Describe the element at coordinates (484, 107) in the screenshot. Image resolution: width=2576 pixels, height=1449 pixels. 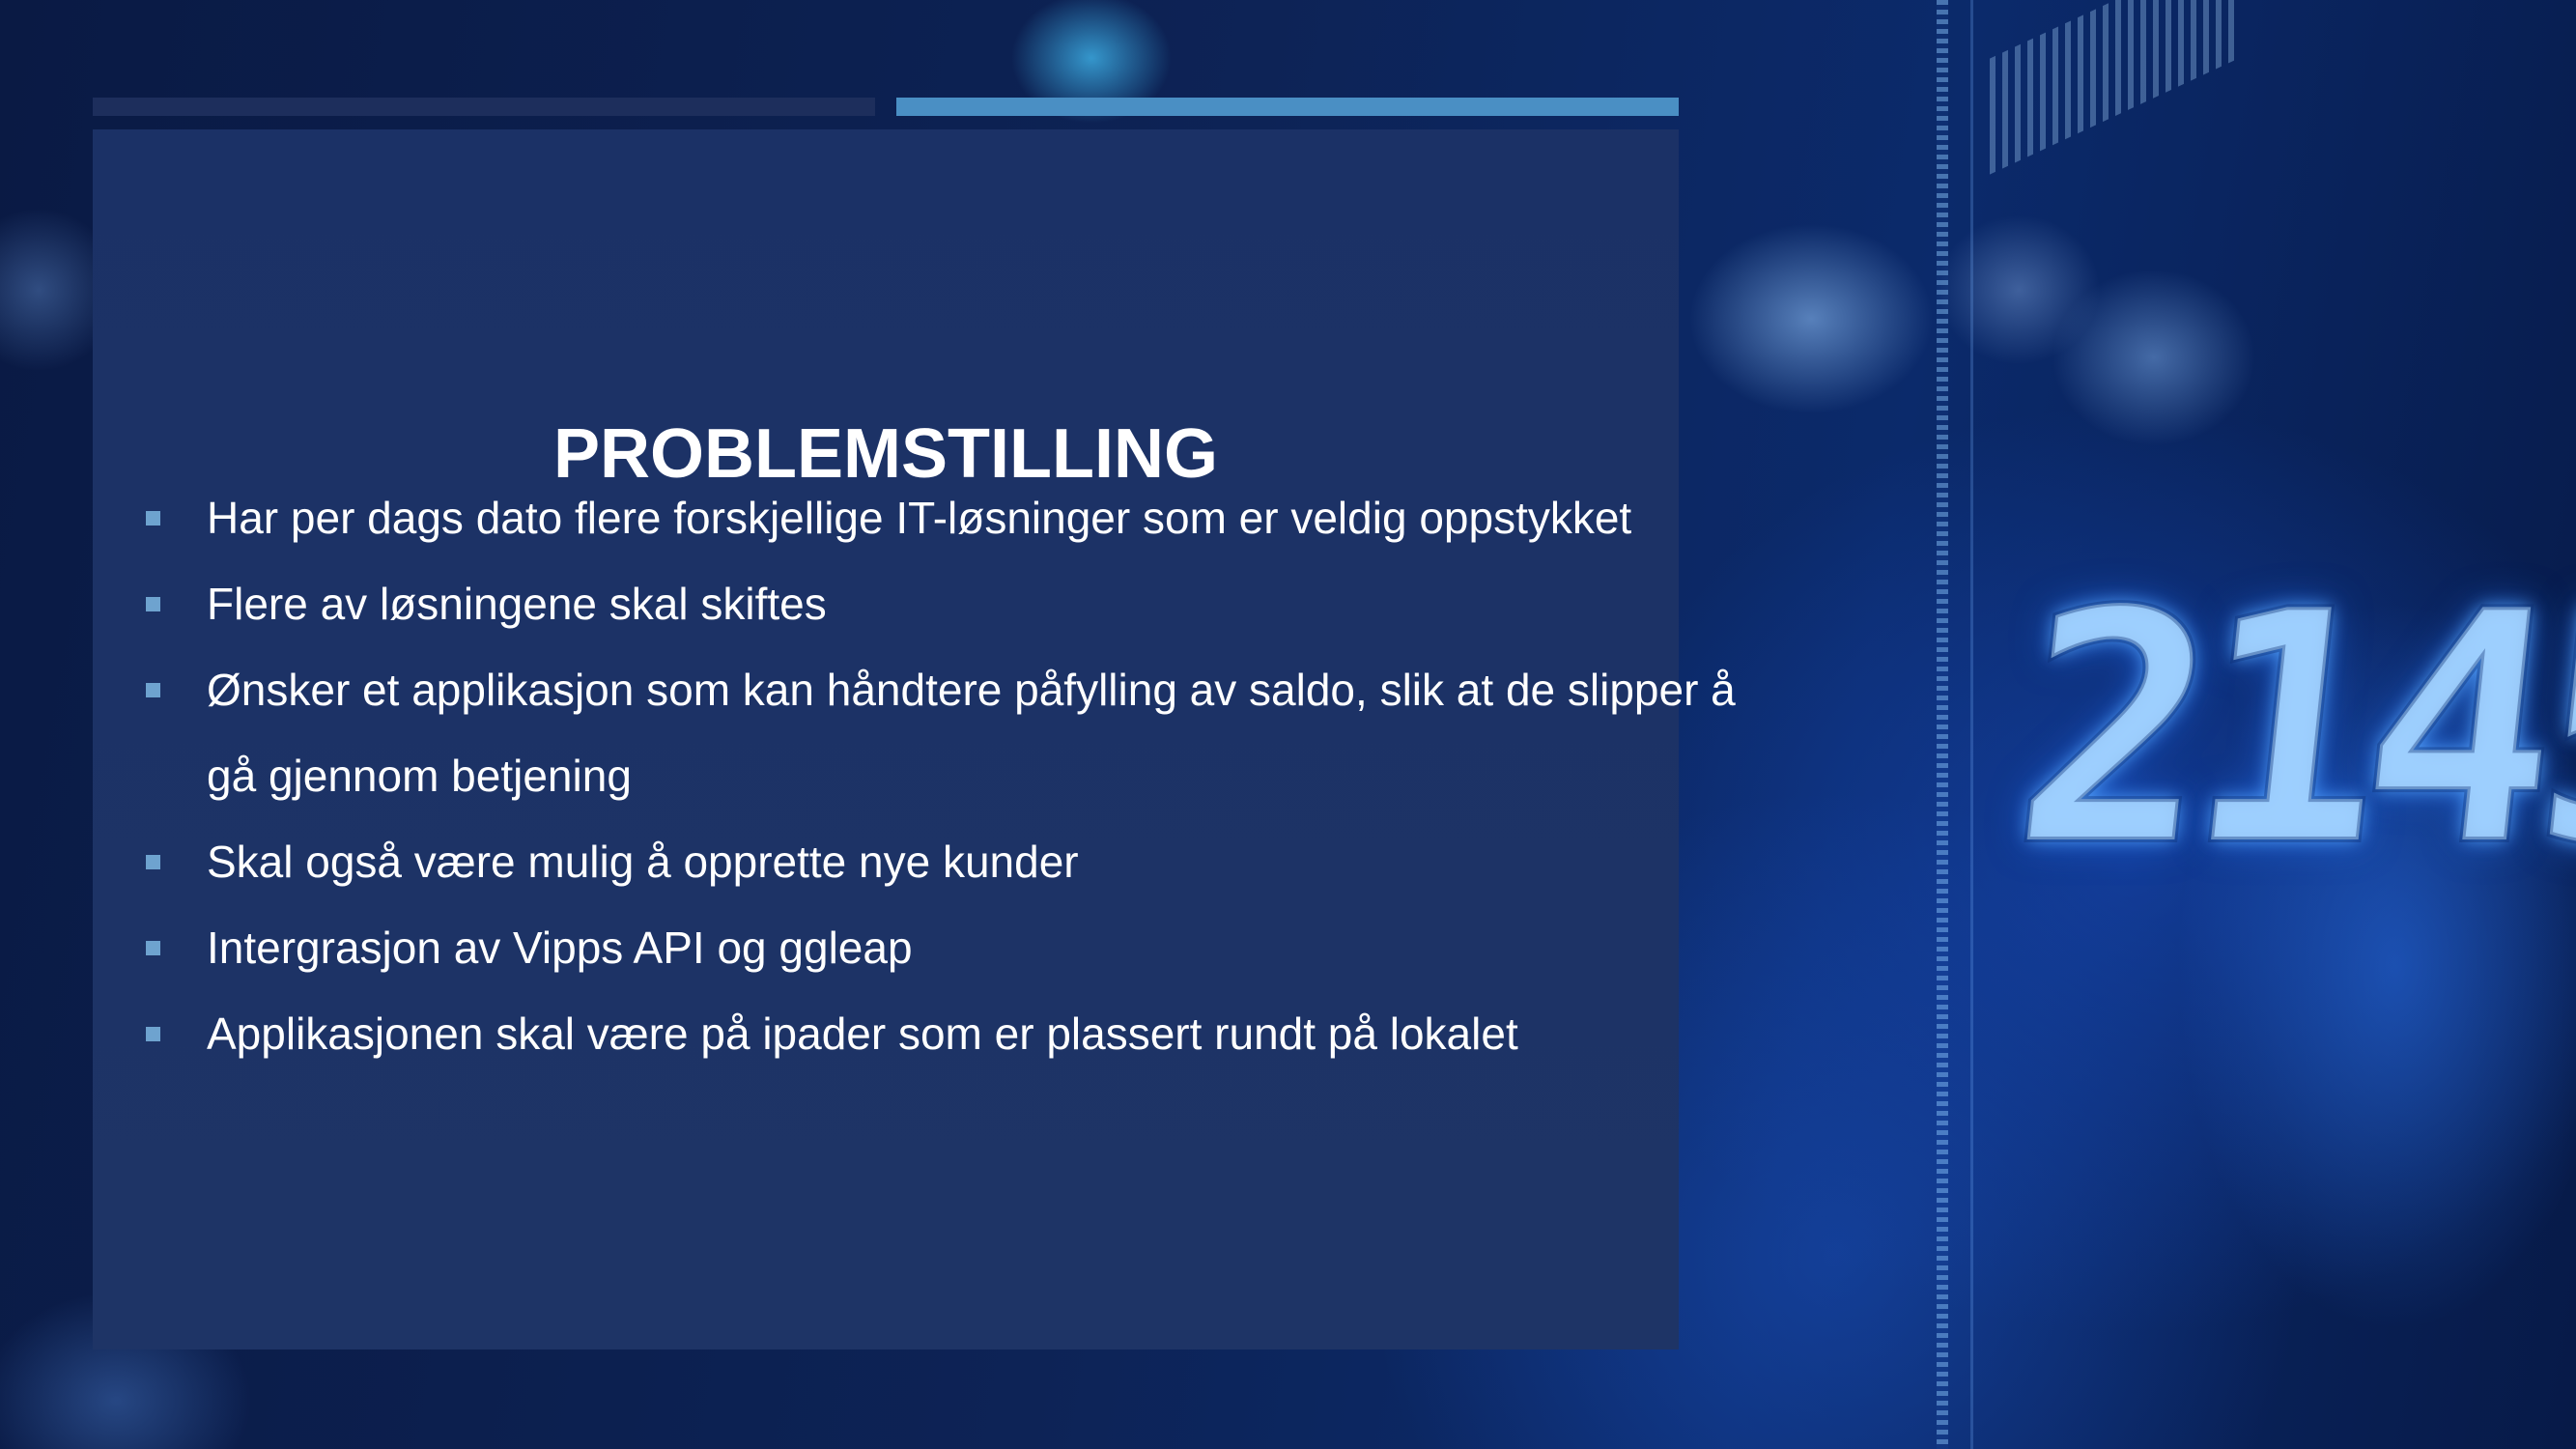
I see `accent-bar-dark` at that location.